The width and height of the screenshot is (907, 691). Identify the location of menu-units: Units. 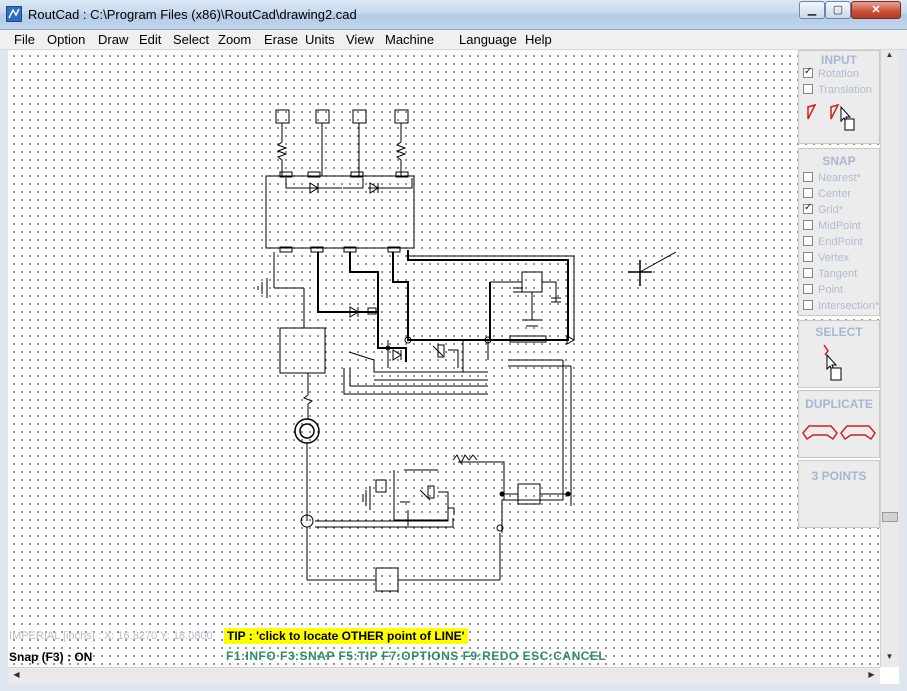
(320, 39).